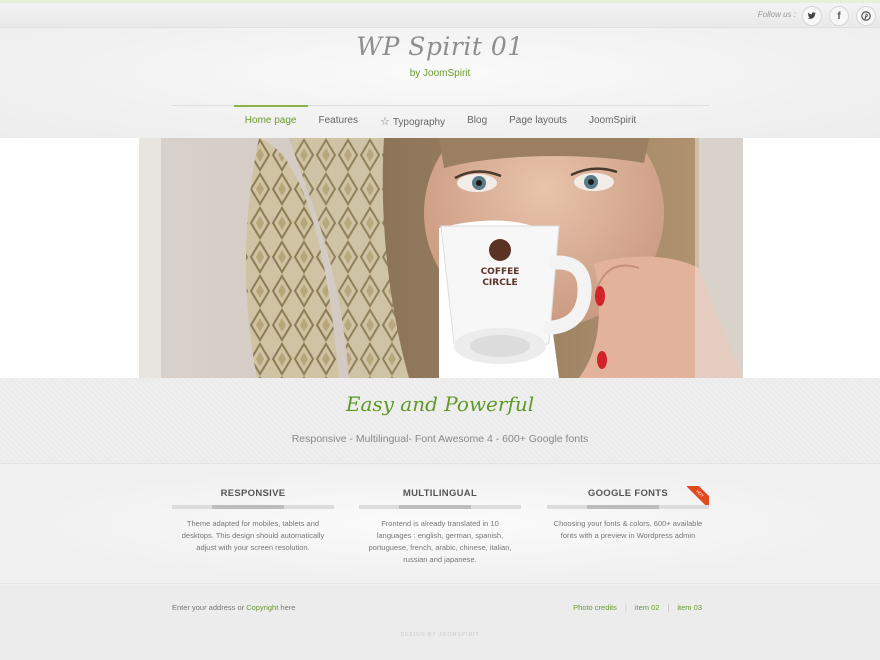 The image size is (880, 660). I want to click on feature-title: MULTILINGUAL, so click(440, 493).